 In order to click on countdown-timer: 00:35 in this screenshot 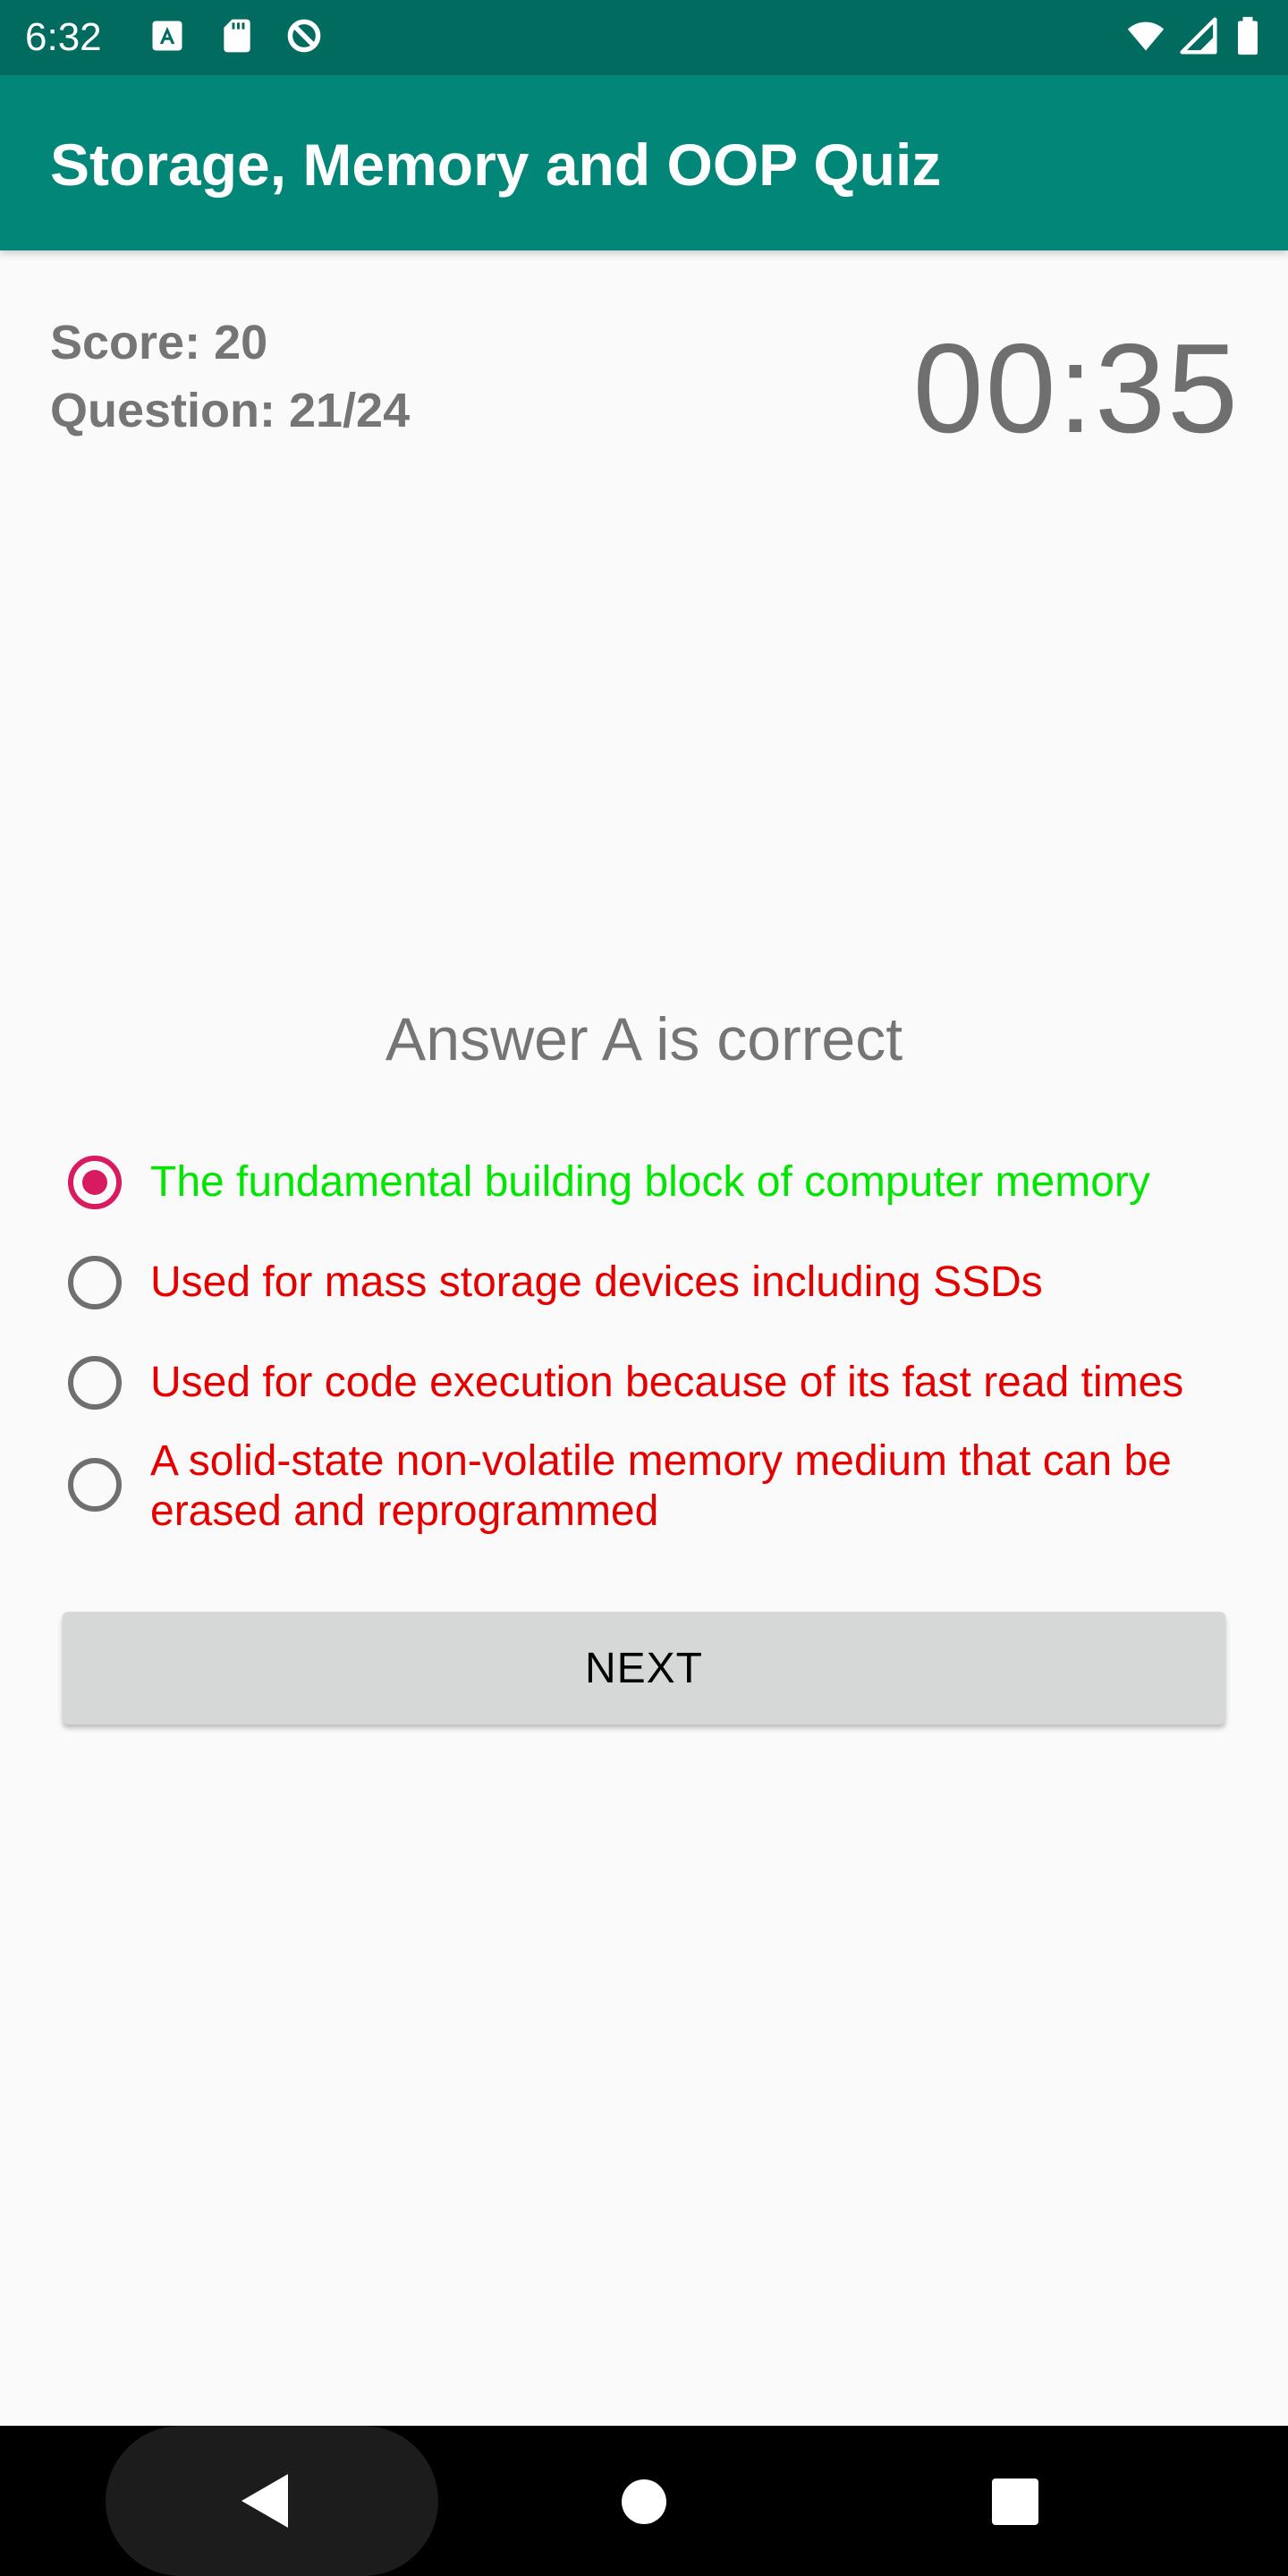, I will do `click(1076, 389)`.